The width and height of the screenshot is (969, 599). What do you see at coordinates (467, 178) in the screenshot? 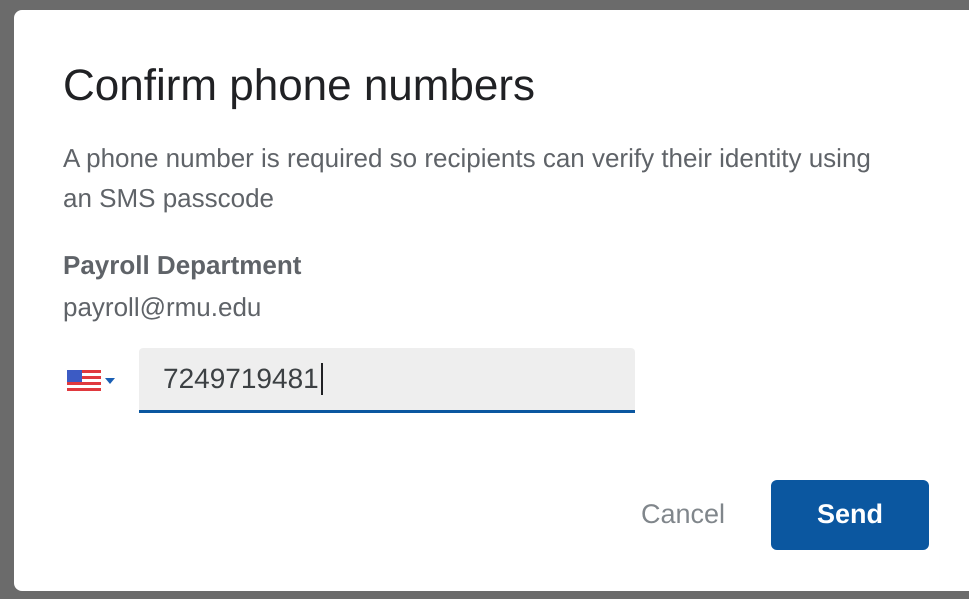
I see `description-text: A phone number is required so recipients can verify their identity using an SMS passcode` at bounding box center [467, 178].